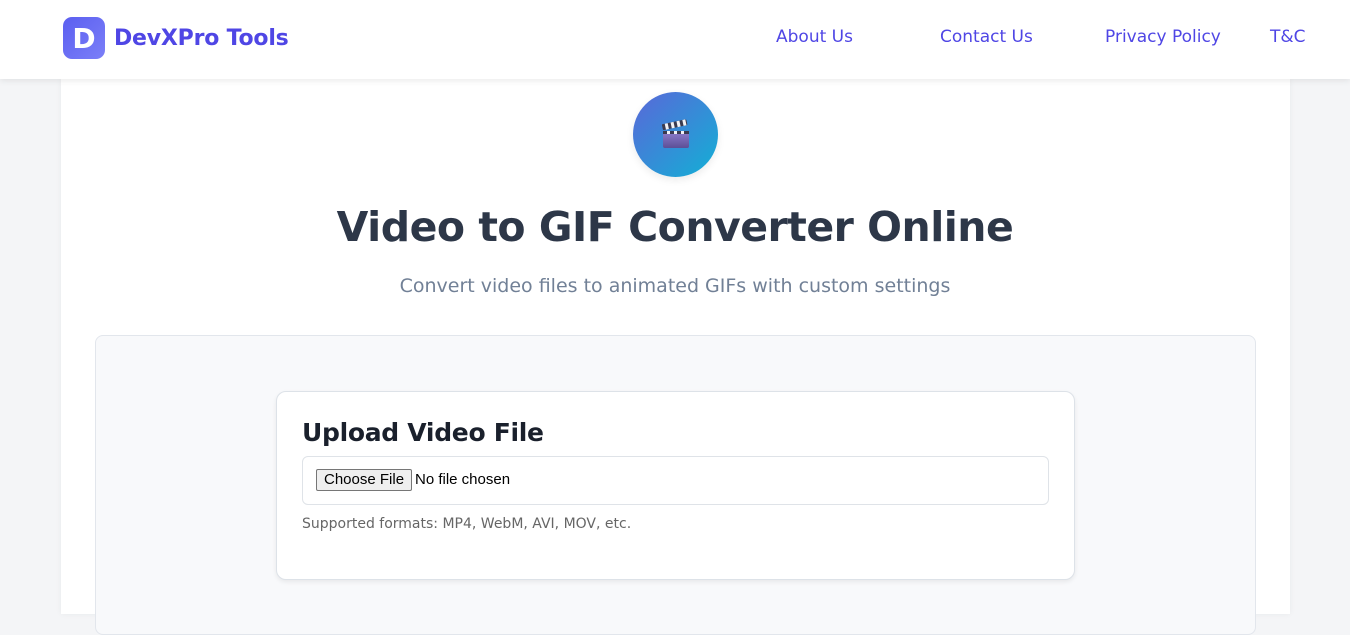  What do you see at coordinates (986, 37) in the screenshot?
I see `nav-link-contact: Contact Us` at bounding box center [986, 37].